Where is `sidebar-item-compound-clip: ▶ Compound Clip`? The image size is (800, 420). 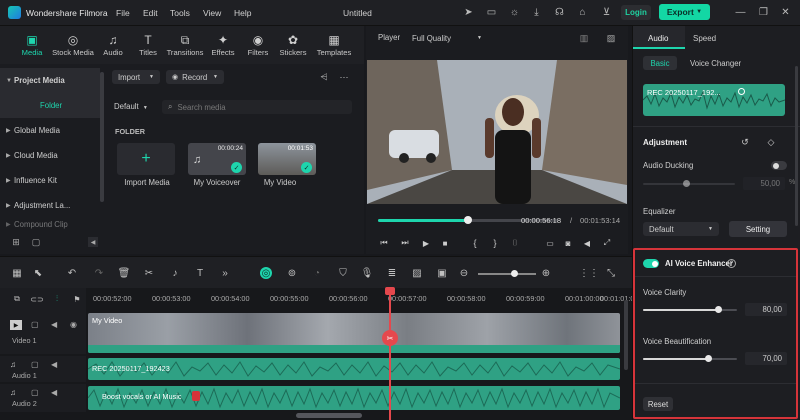
sidebar-item-compound-clip: ▶ Compound Clip is located at coordinates (50, 224).